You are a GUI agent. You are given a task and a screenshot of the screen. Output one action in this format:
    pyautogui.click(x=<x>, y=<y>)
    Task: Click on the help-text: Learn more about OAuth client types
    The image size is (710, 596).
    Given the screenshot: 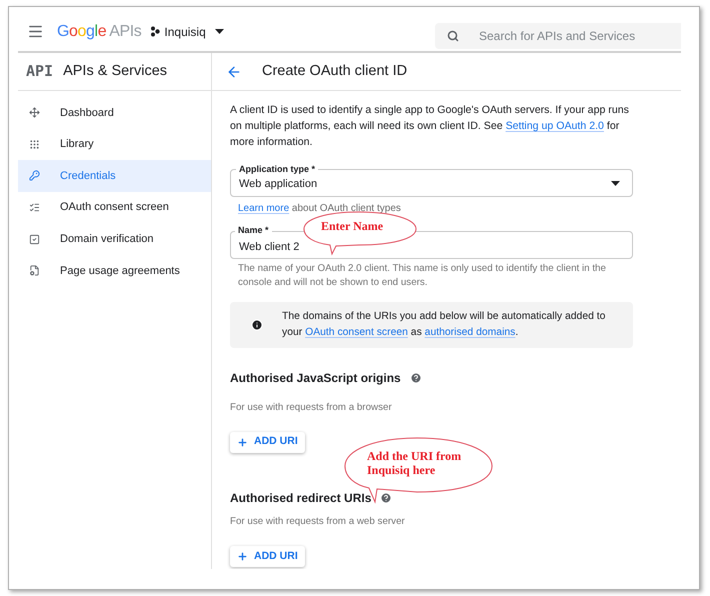 What is the action you would take?
    pyautogui.click(x=320, y=209)
    